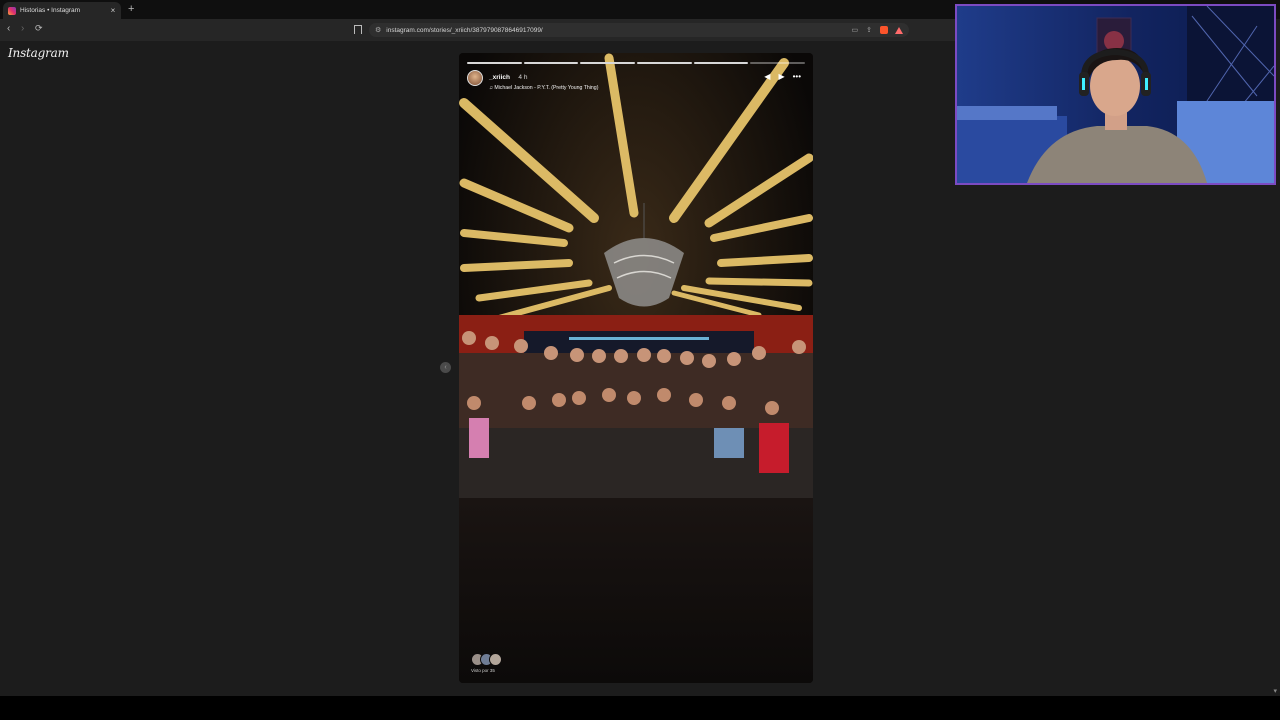 This screenshot has width=1280, height=720. Describe the element at coordinates (8, 28) in the screenshot. I see `back-icon: ‹` at that location.